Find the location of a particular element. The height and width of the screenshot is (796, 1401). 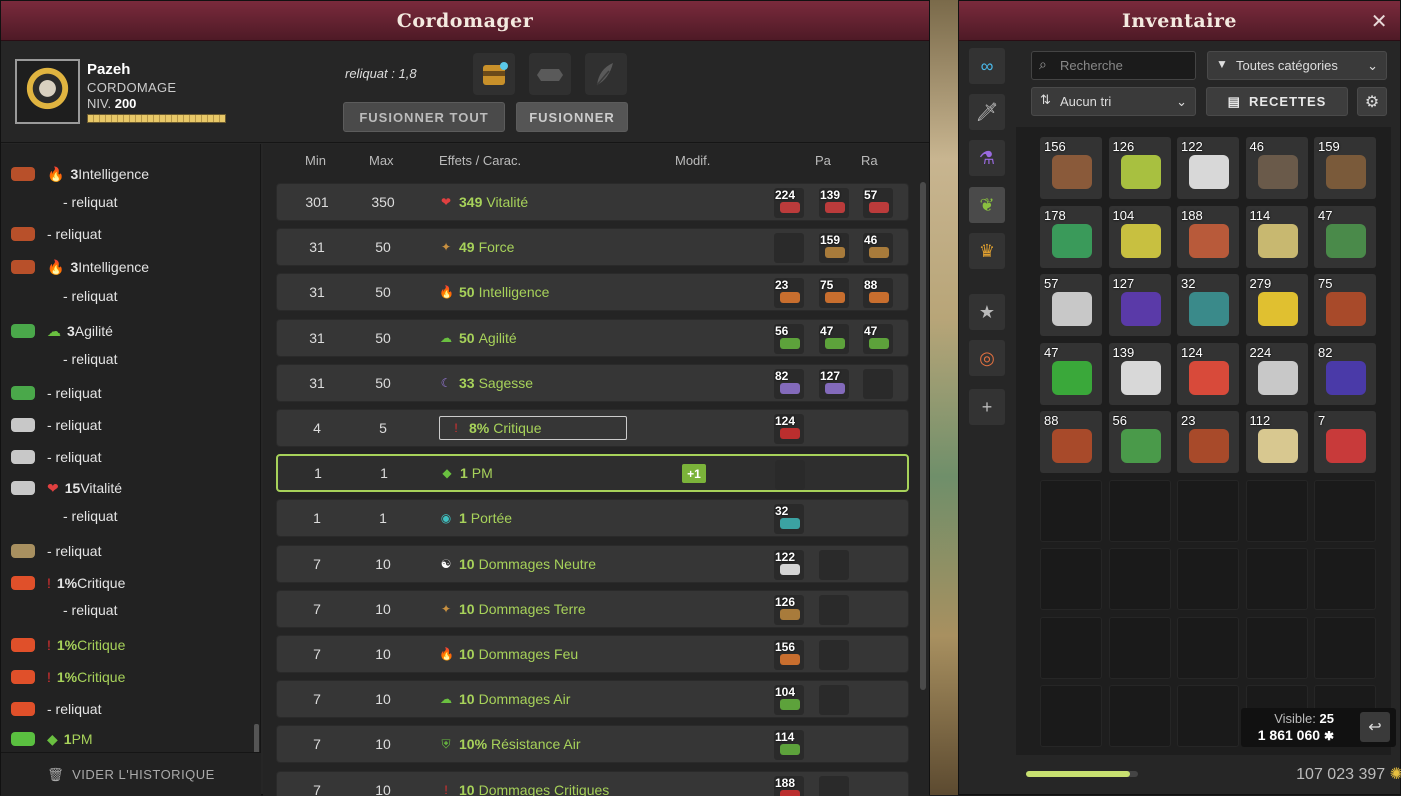

inventory-tab: ∞ is located at coordinates (987, 66).